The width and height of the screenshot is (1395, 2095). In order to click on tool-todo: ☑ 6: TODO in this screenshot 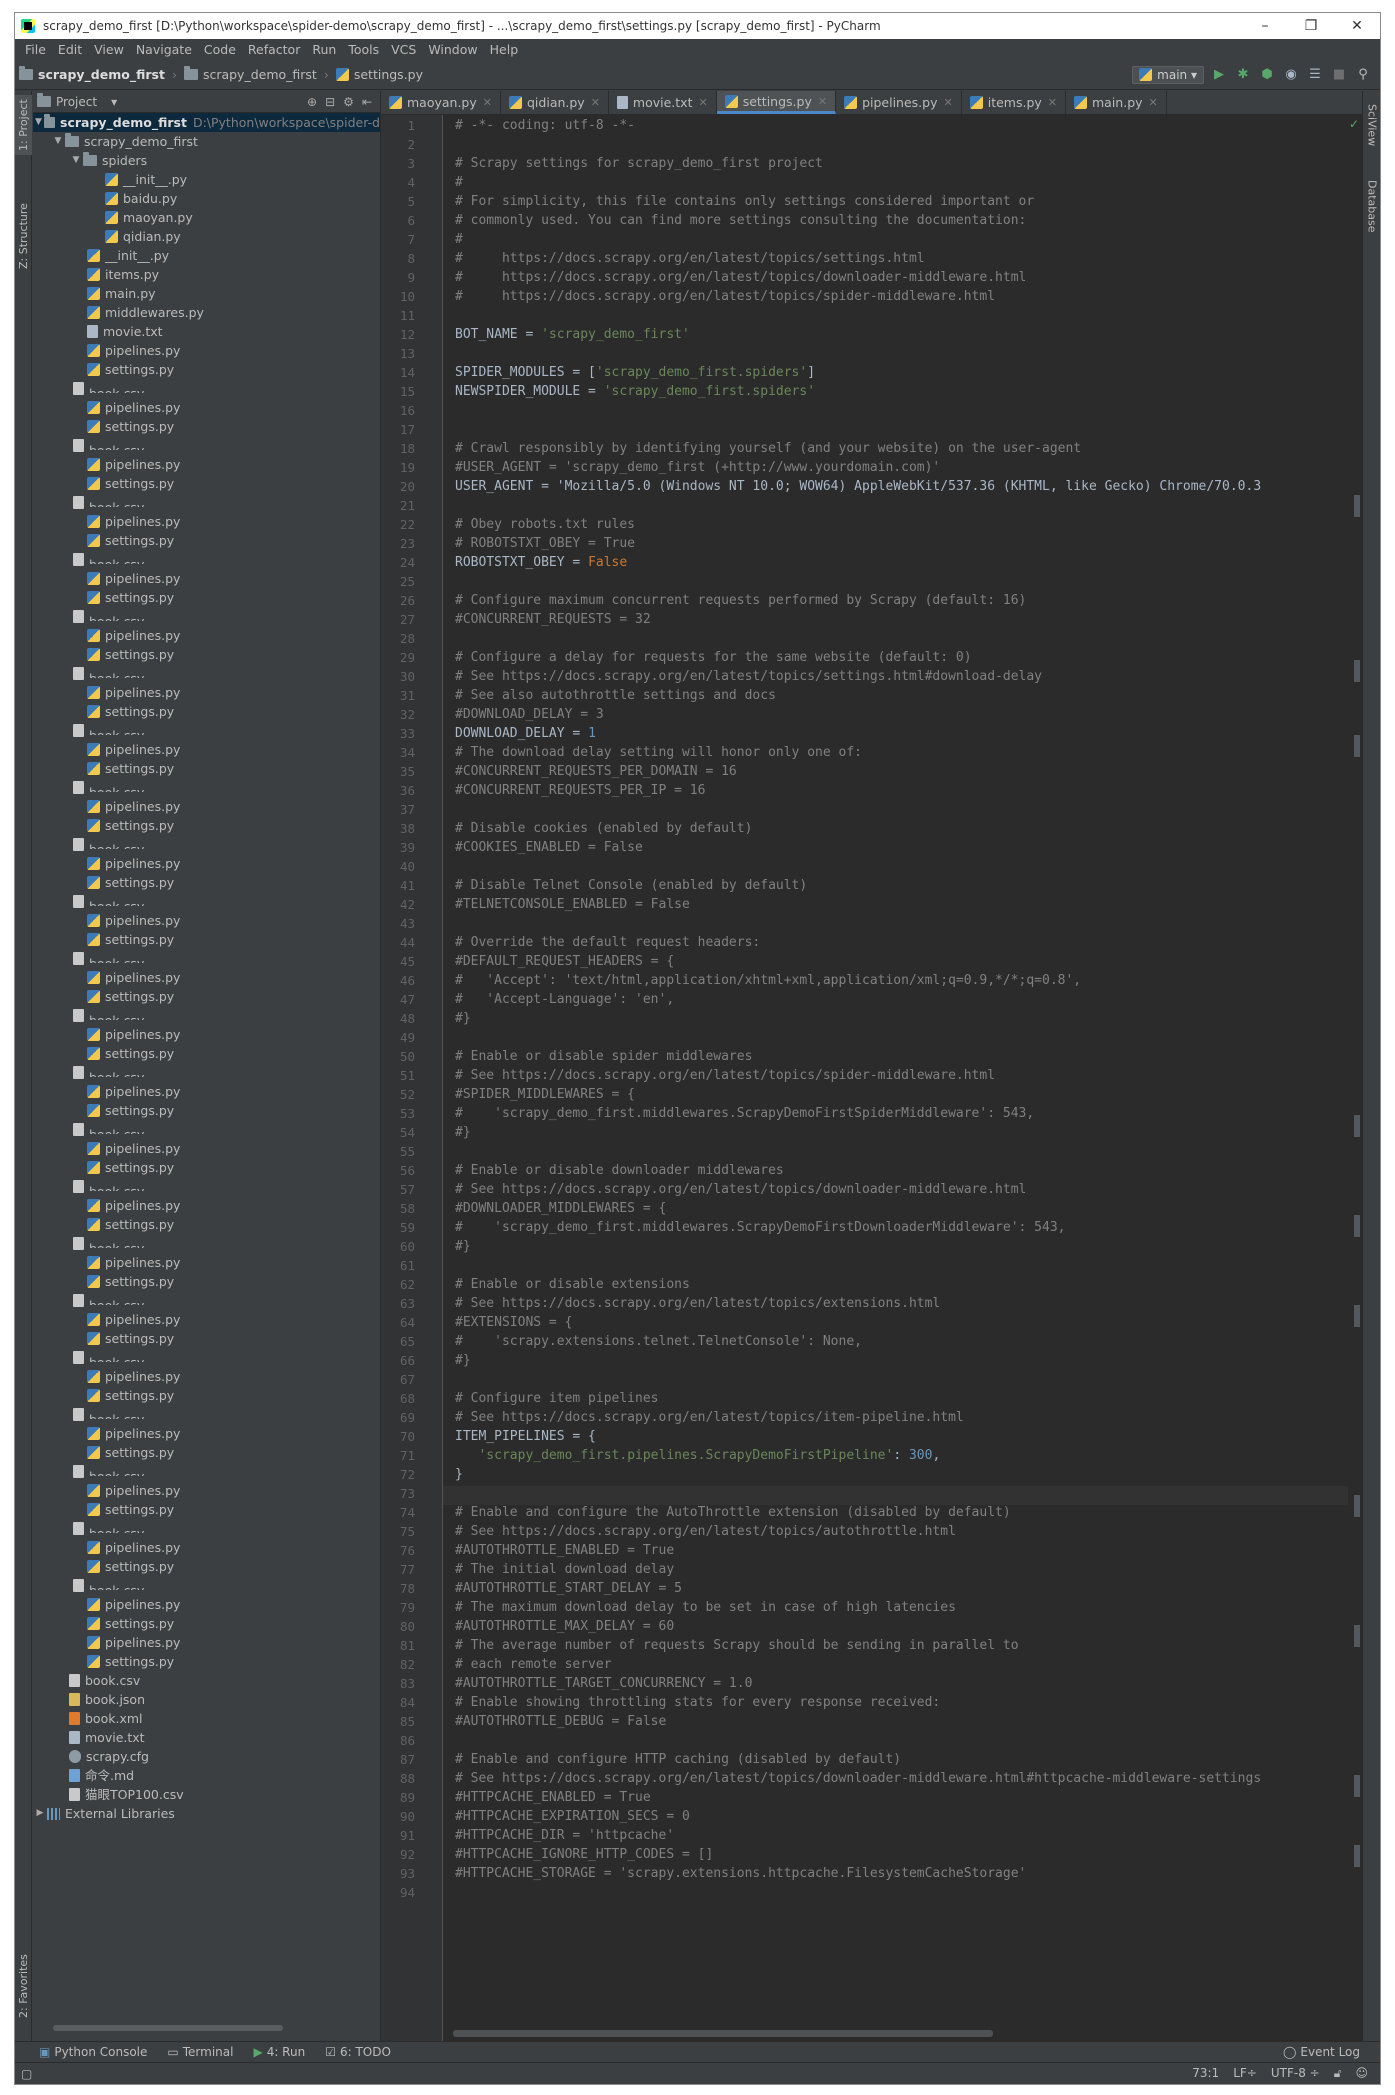, I will do `click(358, 2052)`.